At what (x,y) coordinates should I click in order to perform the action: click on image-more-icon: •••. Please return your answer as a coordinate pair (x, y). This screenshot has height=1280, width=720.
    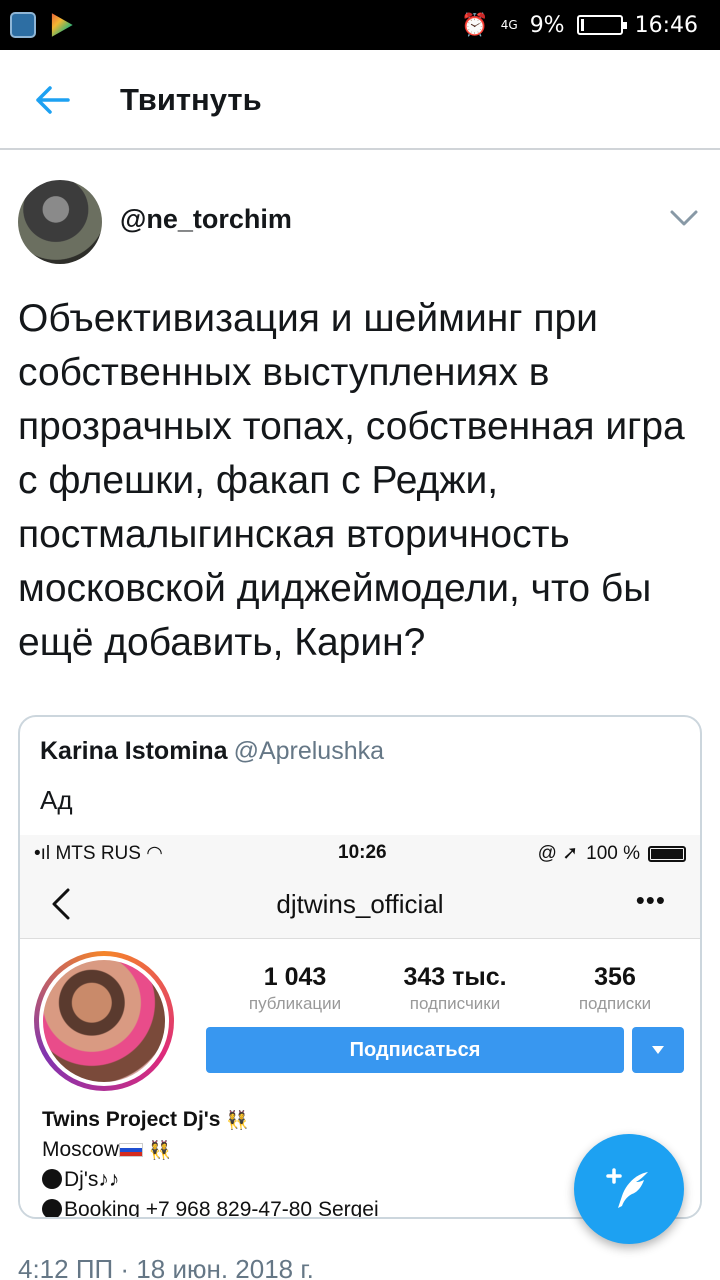
    Looking at the image, I should click on (650, 900).